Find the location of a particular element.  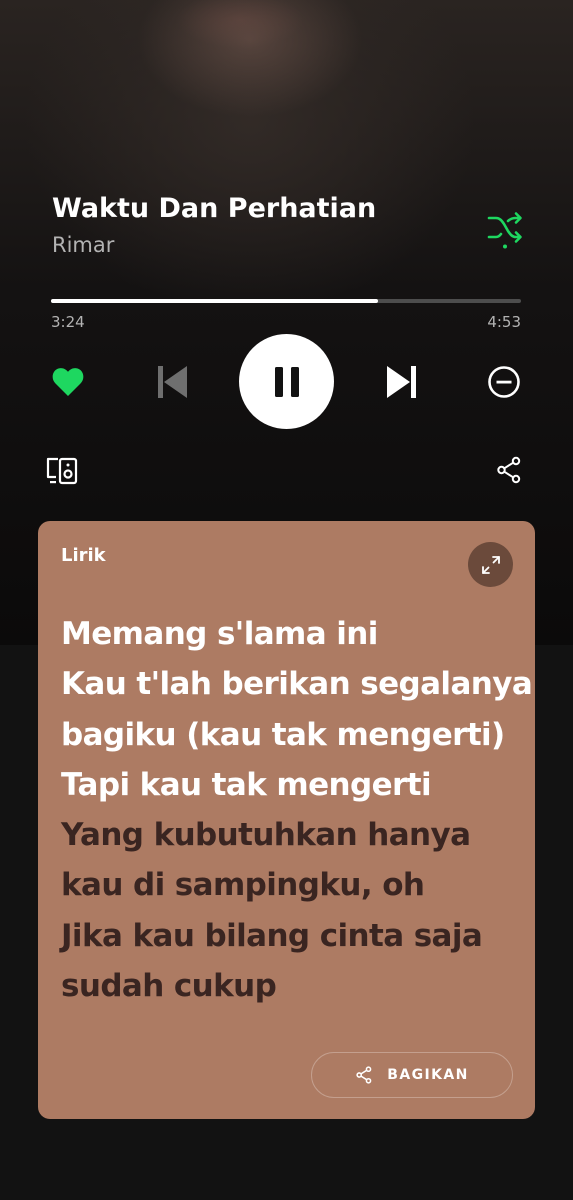

like-button is located at coordinates (68, 382).